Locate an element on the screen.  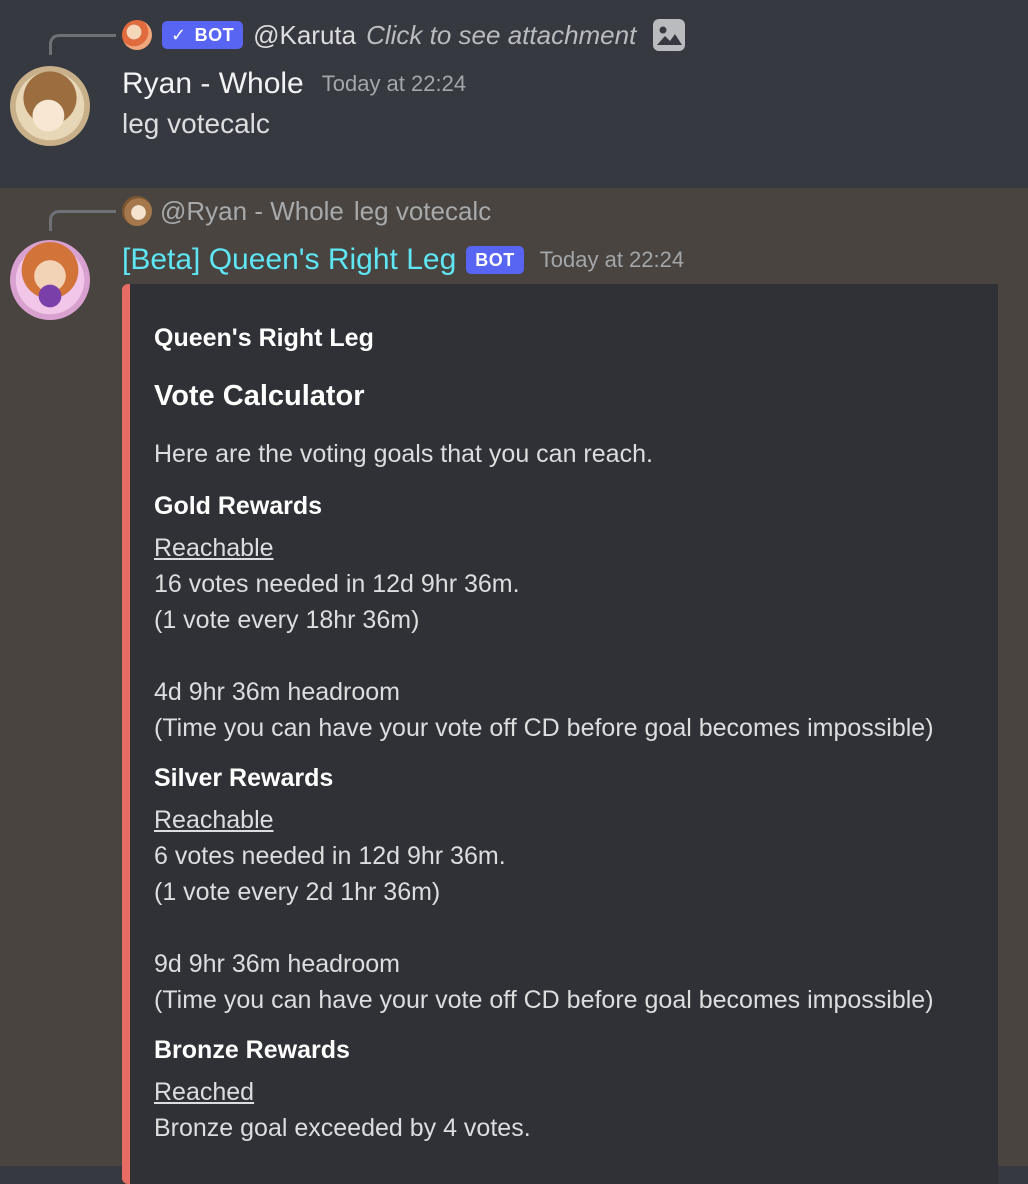
reply-preview: @Ryan - Whole leg votecalc is located at coordinates (306, 211).